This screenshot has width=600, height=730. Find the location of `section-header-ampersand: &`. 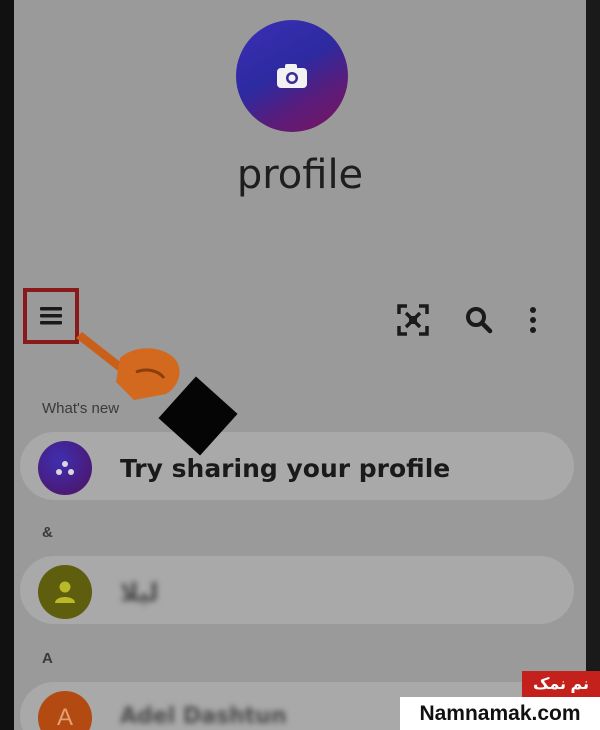

section-header-ampersand: & is located at coordinates (47, 532).